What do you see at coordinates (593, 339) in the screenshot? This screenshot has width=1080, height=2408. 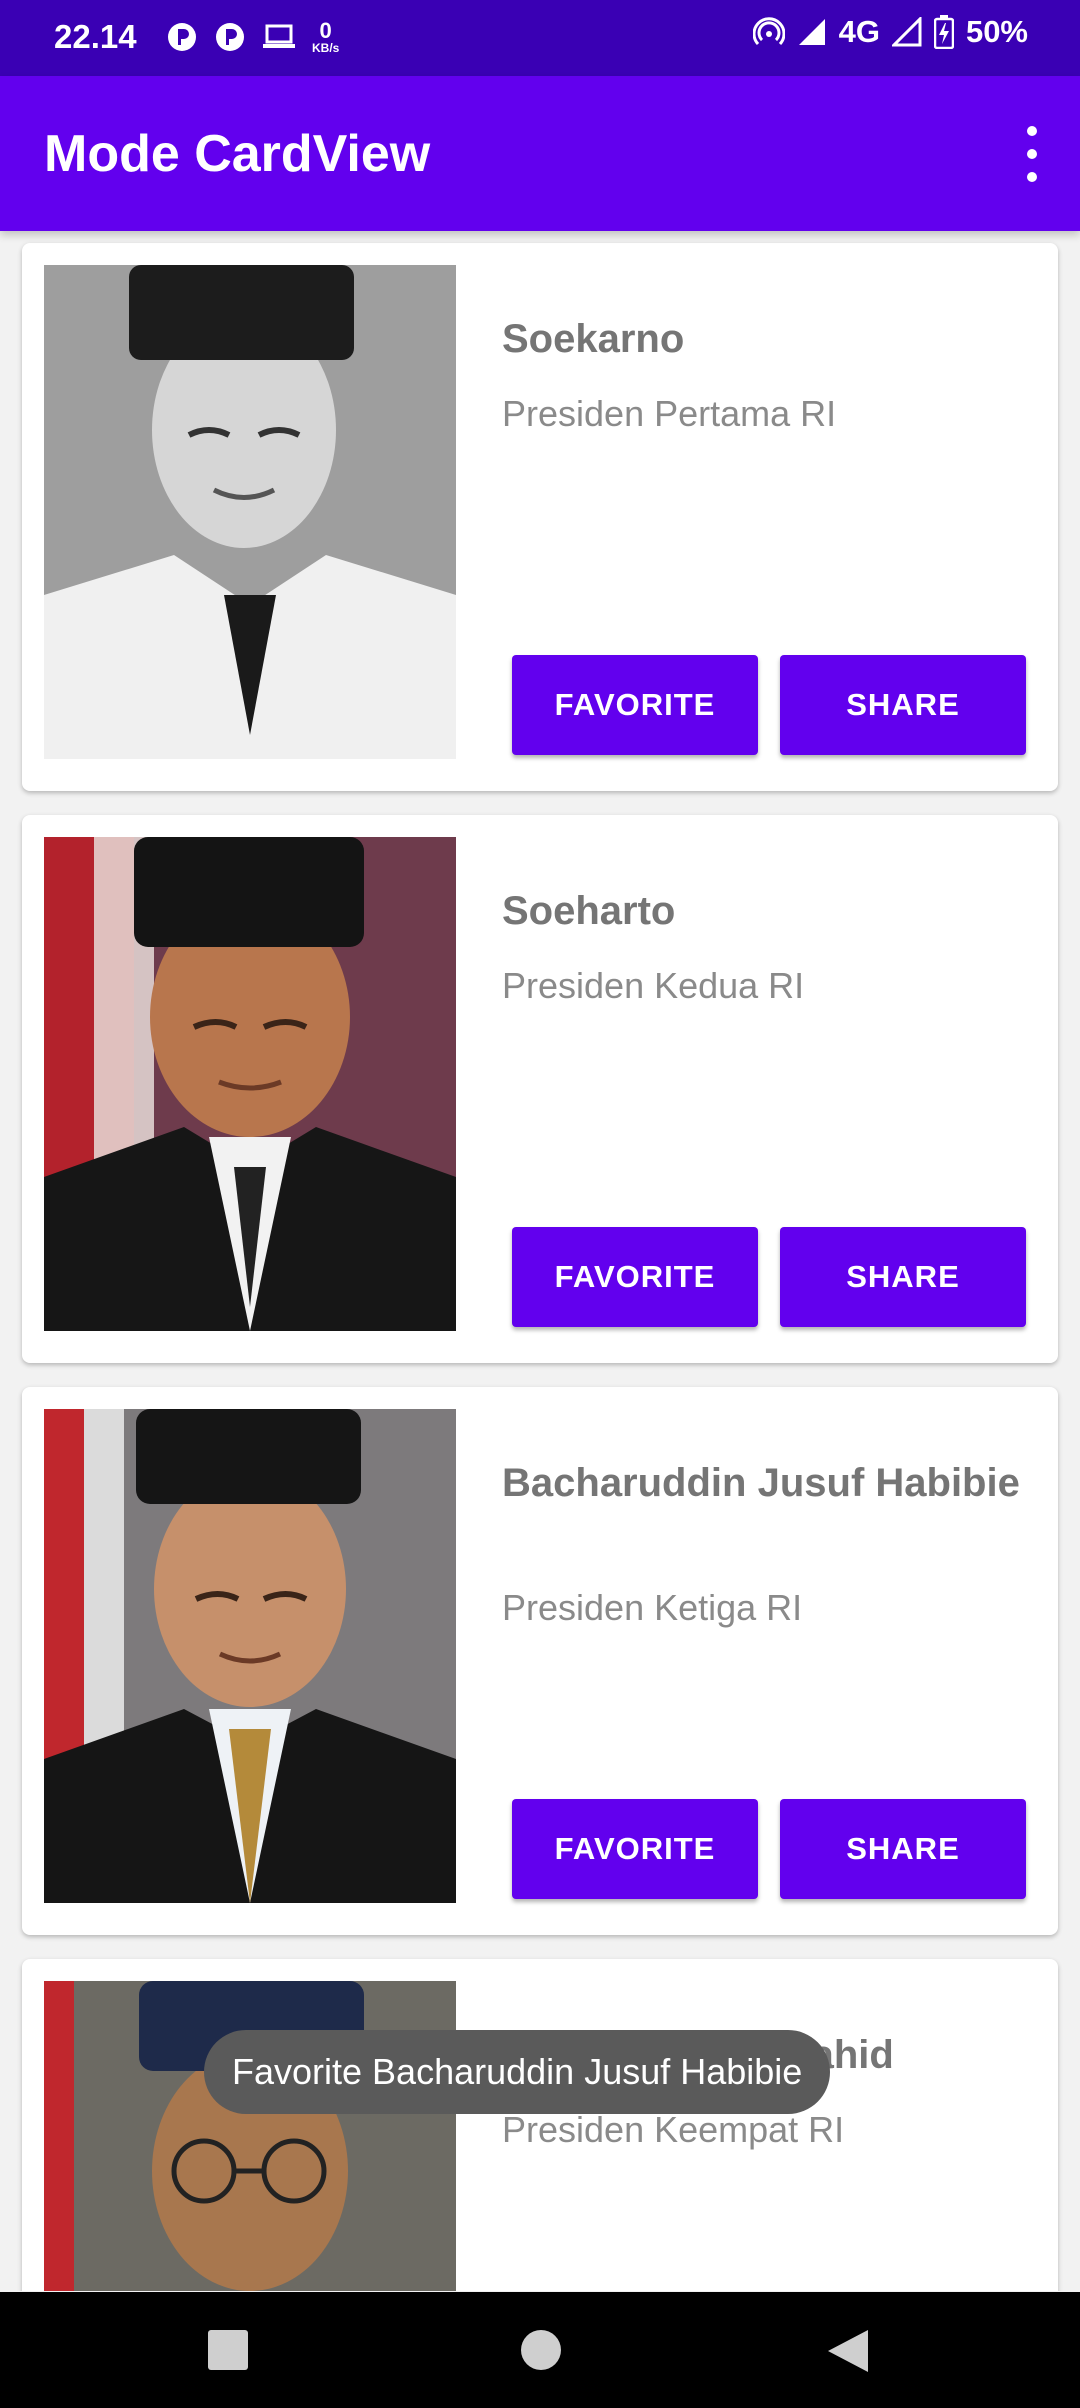 I see `president-name: Soekarno` at bounding box center [593, 339].